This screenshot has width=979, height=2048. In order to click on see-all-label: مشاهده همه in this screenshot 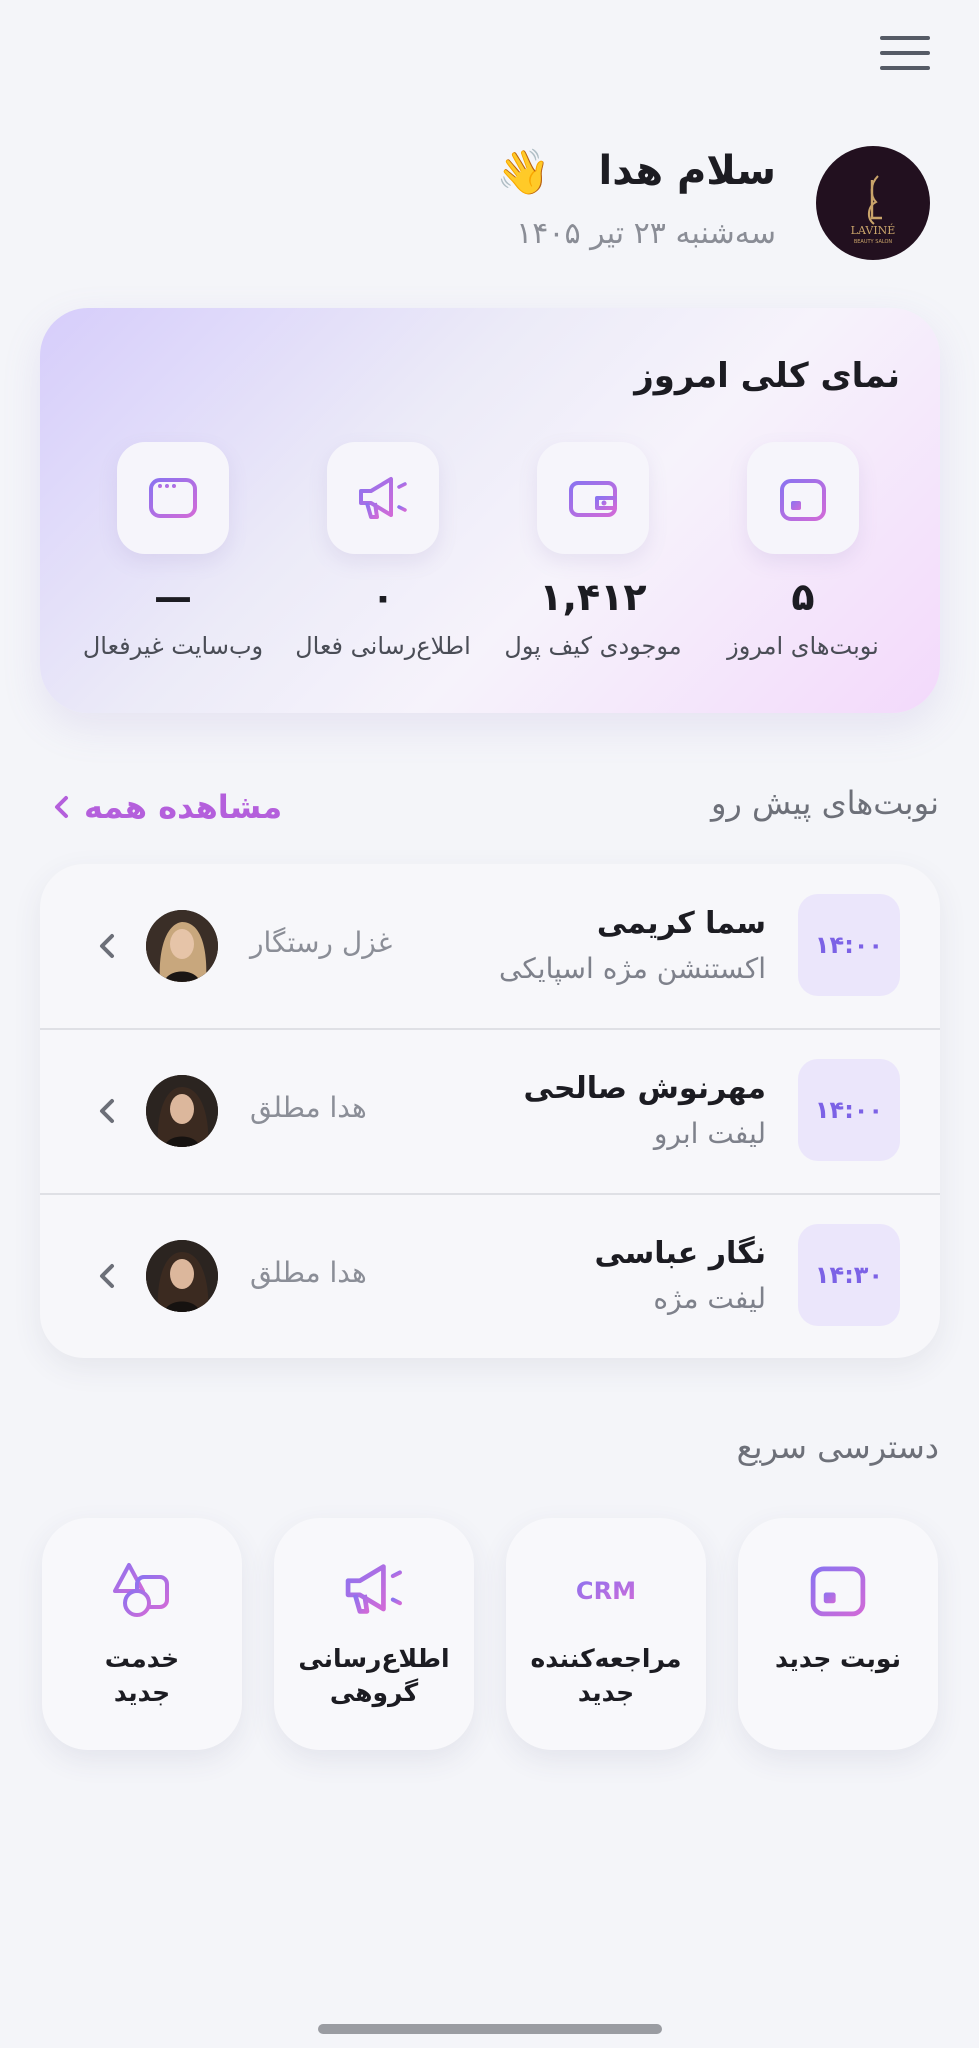, I will do `click(183, 807)`.